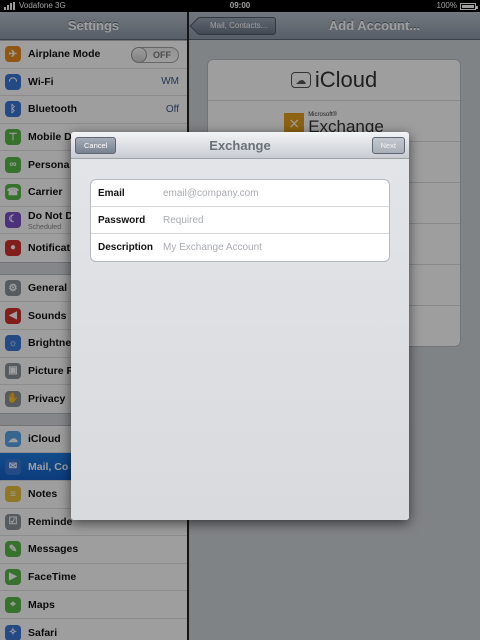  Describe the element at coordinates (273, 247) in the screenshot. I see `description-field` at that location.